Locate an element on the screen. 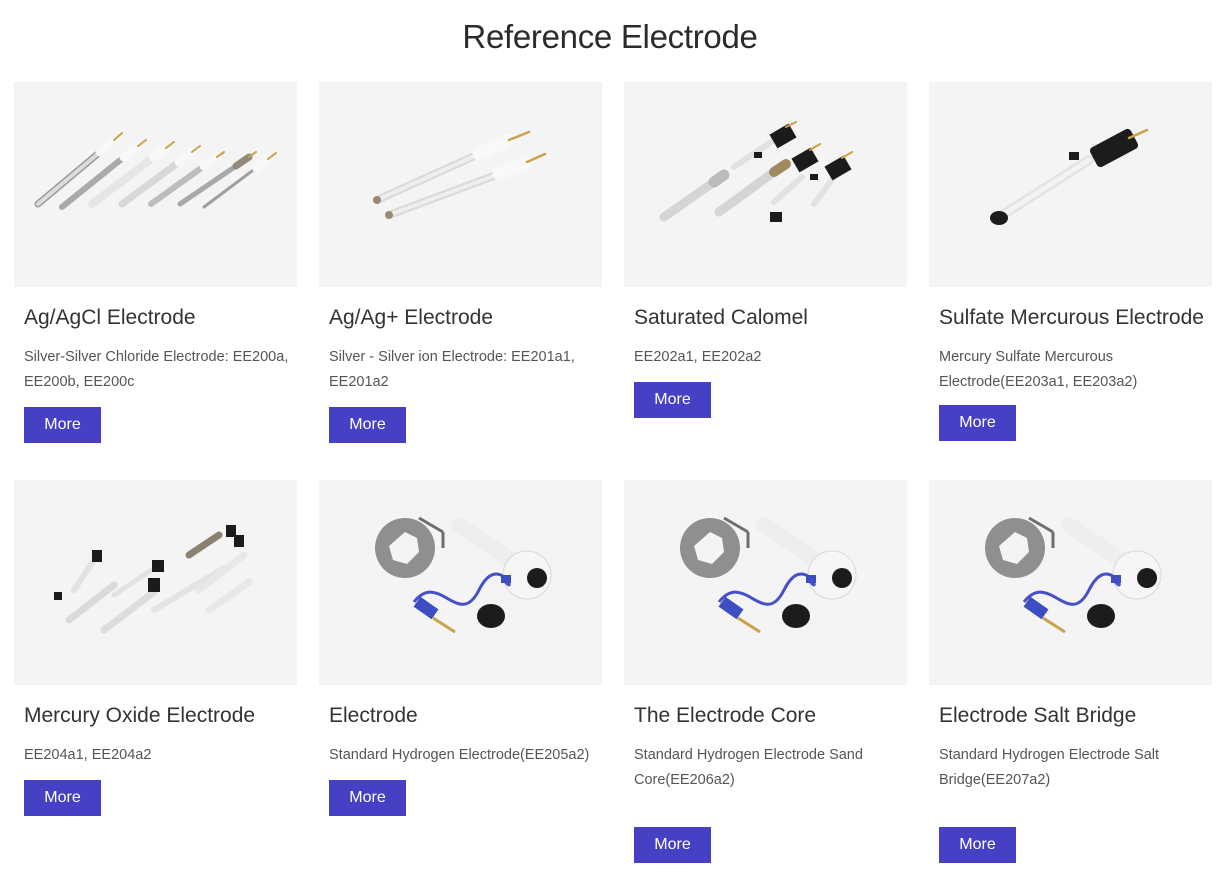  sulfate-electrode-image is located at coordinates (1069, 176).